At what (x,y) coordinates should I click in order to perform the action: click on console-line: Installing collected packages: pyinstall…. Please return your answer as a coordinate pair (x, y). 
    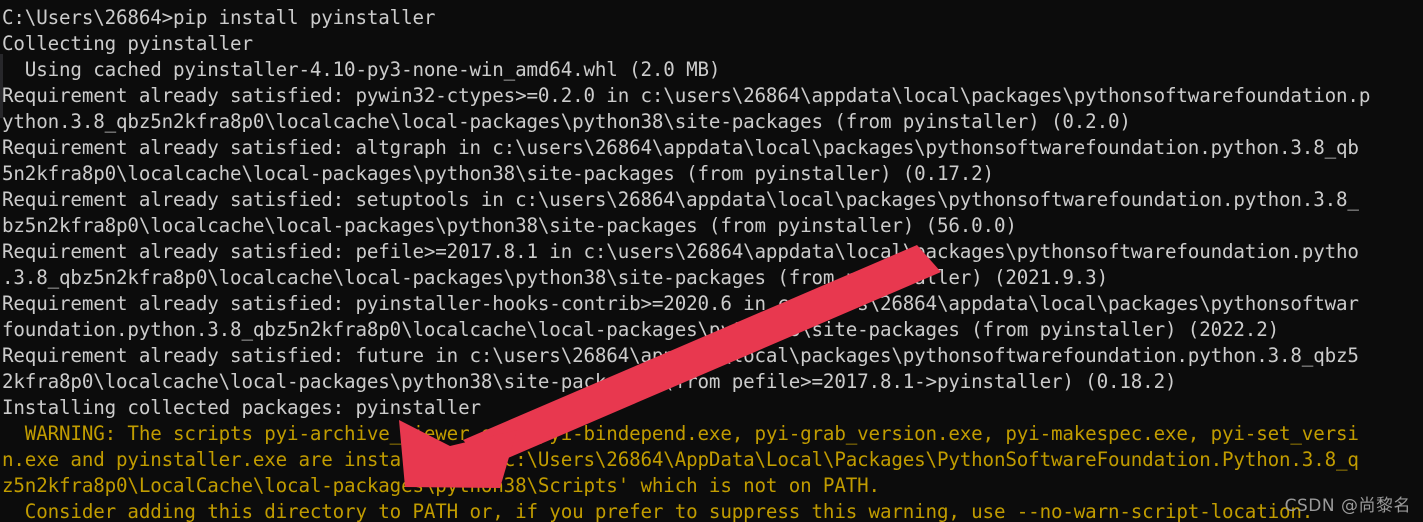
    Looking at the image, I should click on (241, 407).